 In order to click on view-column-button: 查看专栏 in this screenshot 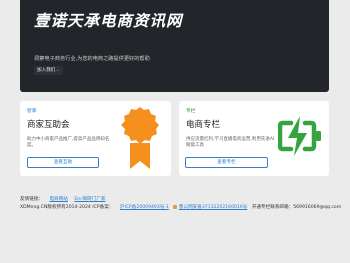, I will do `click(226, 162)`.